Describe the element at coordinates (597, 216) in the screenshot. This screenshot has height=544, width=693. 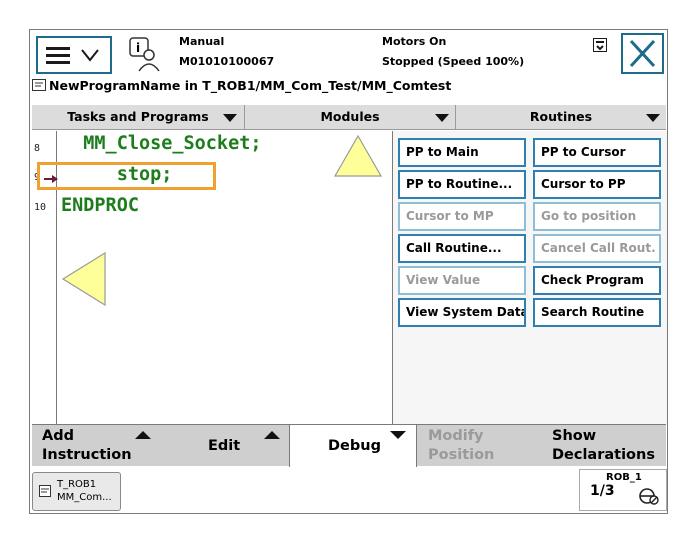
I see `go-to-position-button: Go to position` at that location.